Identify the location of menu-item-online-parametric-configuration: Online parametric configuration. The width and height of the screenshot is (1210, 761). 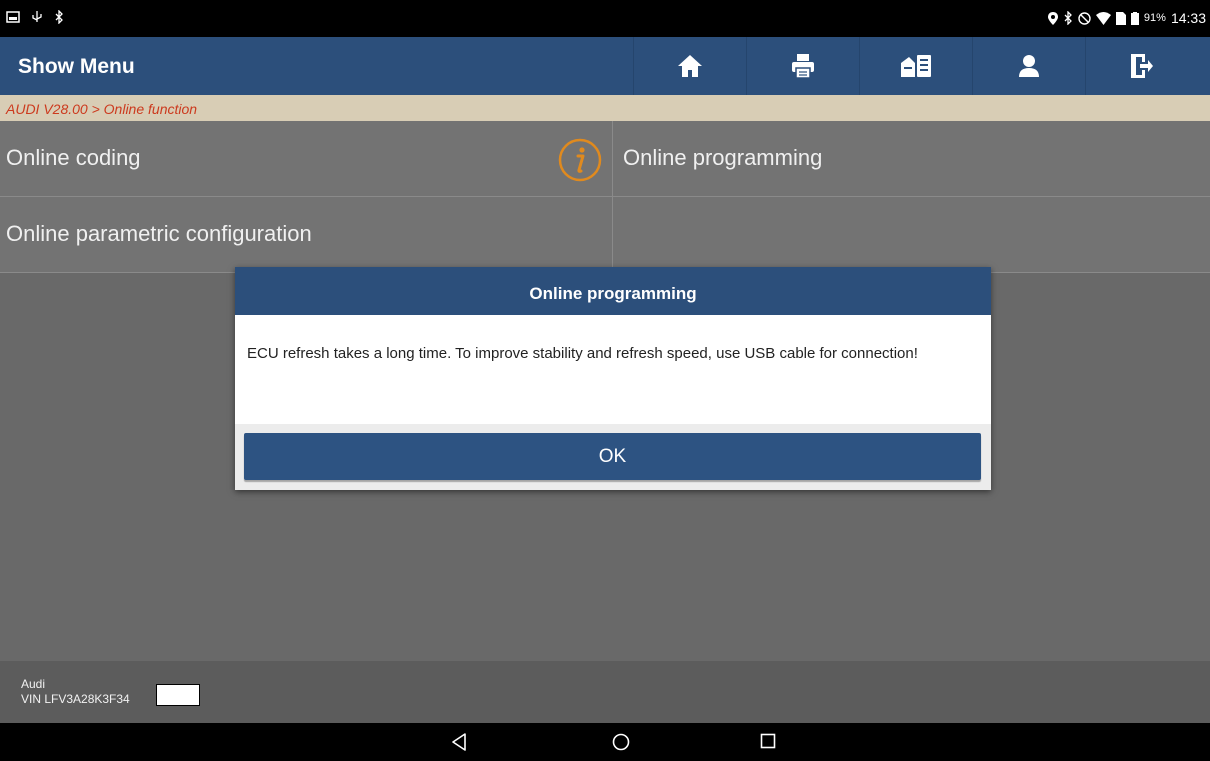
(306, 235).